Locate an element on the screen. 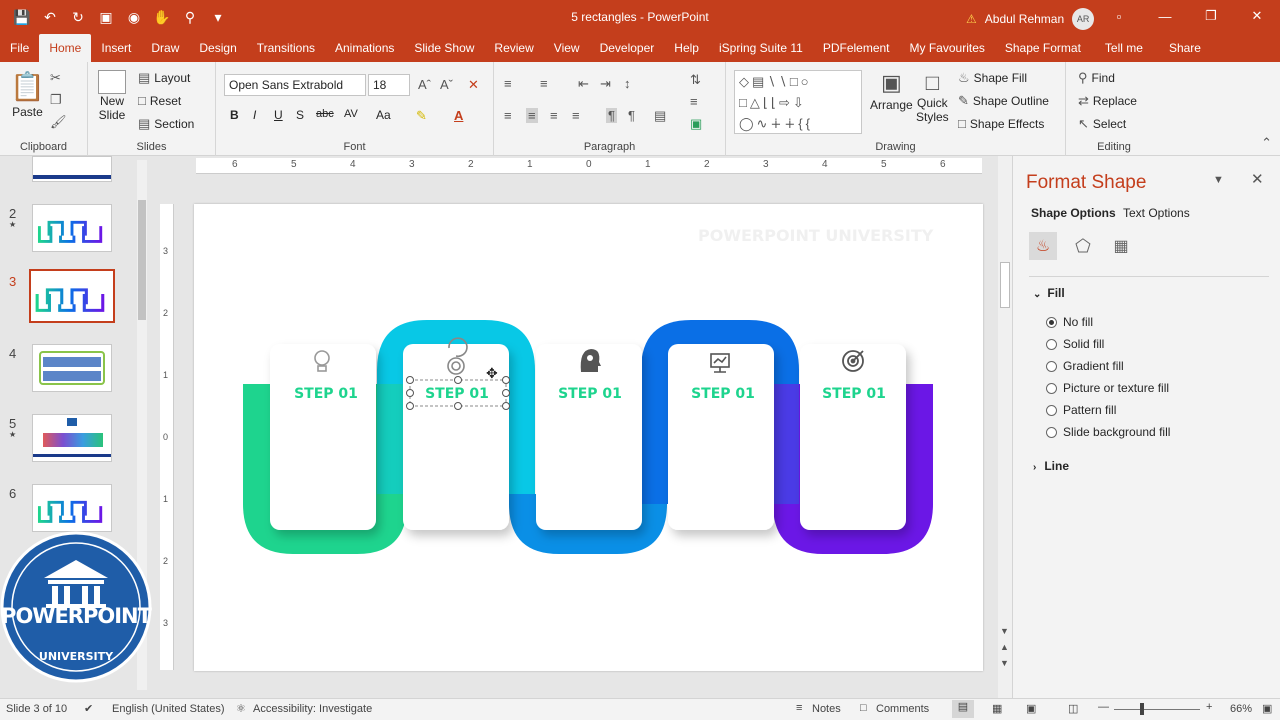 This screenshot has height=720, width=1280. columns-icon: ▤ is located at coordinates (660, 116).